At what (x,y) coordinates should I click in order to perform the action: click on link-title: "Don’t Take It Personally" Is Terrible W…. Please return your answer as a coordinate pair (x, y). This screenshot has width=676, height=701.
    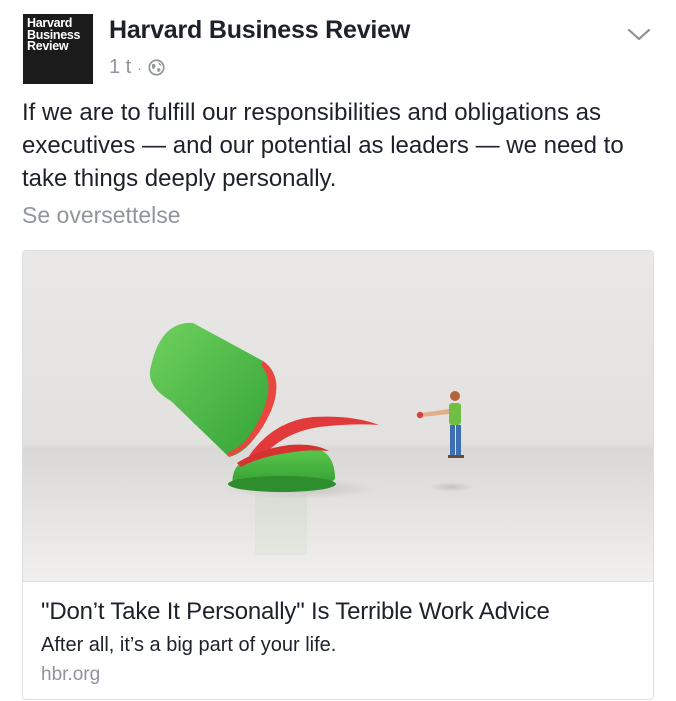
    Looking at the image, I should click on (295, 612).